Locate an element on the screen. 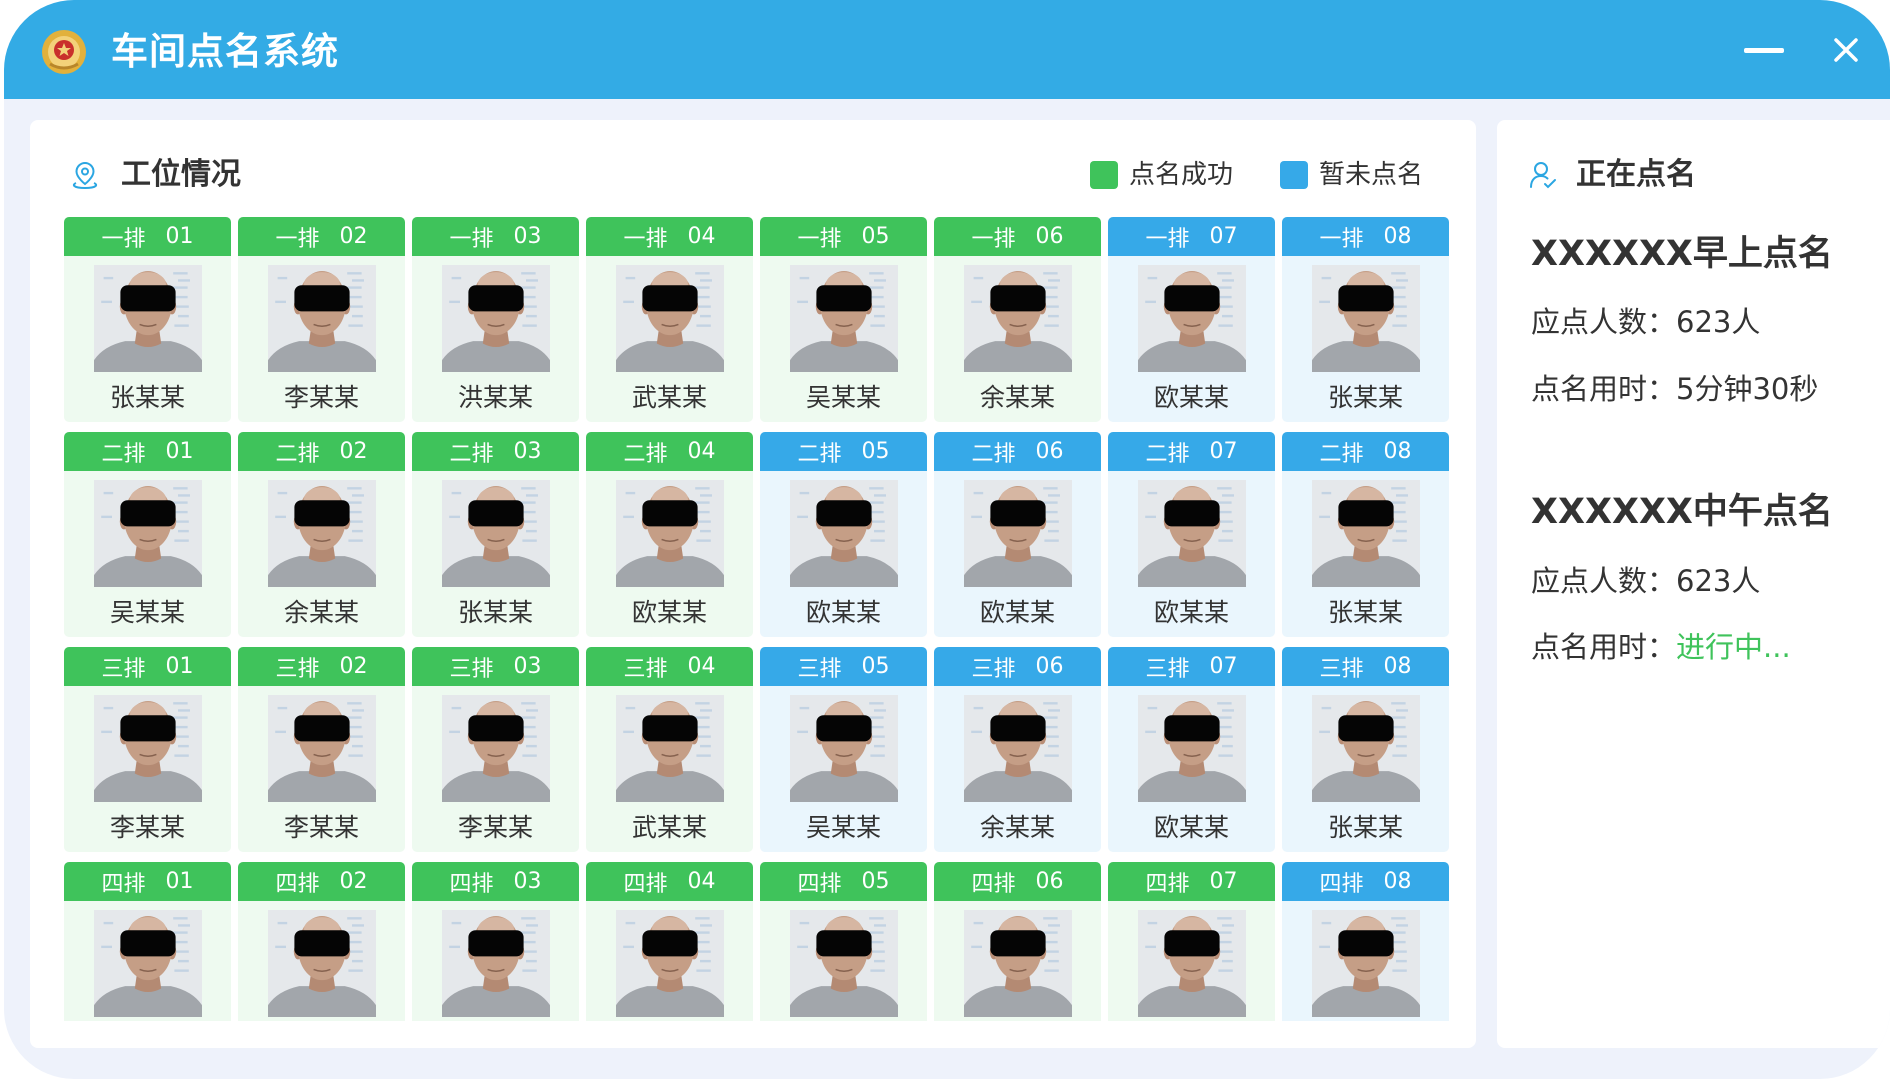 Image resolution: width=1894 pixels, height=1079 pixels. workstation-label: 四排 08 is located at coordinates (1365, 881).